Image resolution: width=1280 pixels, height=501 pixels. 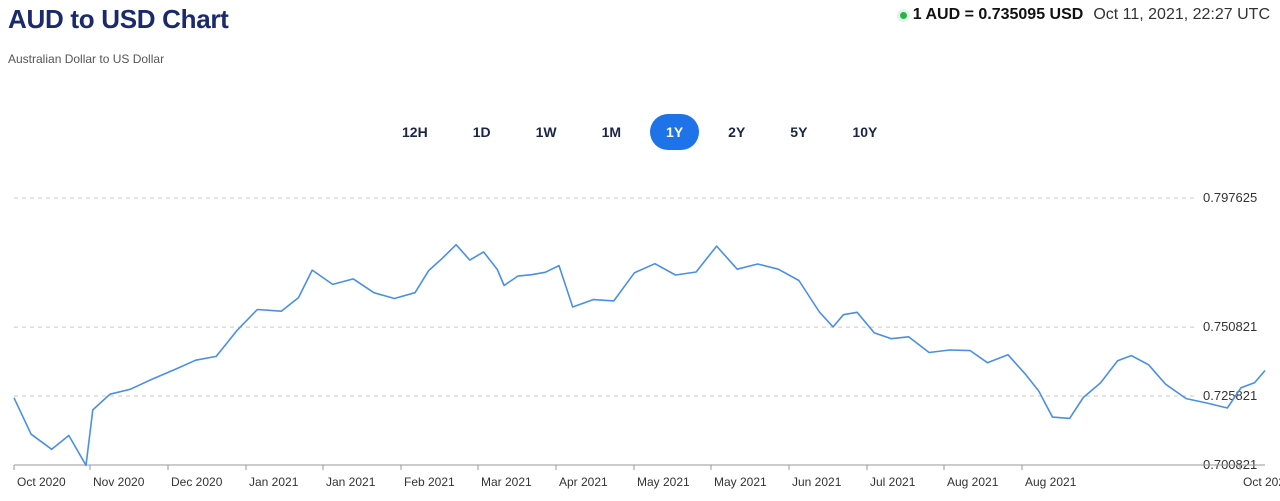 I want to click on tab-5y: 5Y, so click(x=798, y=132).